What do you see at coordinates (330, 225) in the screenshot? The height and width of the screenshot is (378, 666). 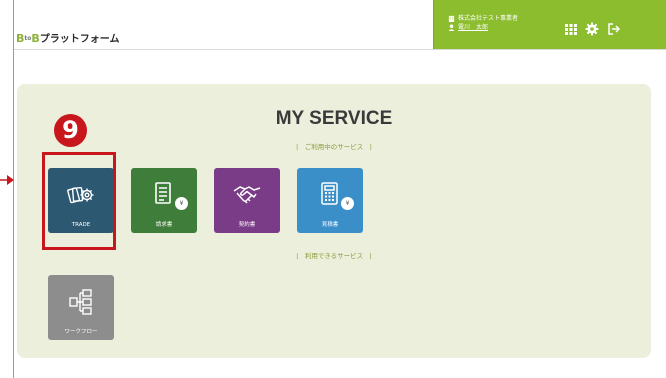 I see `service-label-estimate: 見積書` at bounding box center [330, 225].